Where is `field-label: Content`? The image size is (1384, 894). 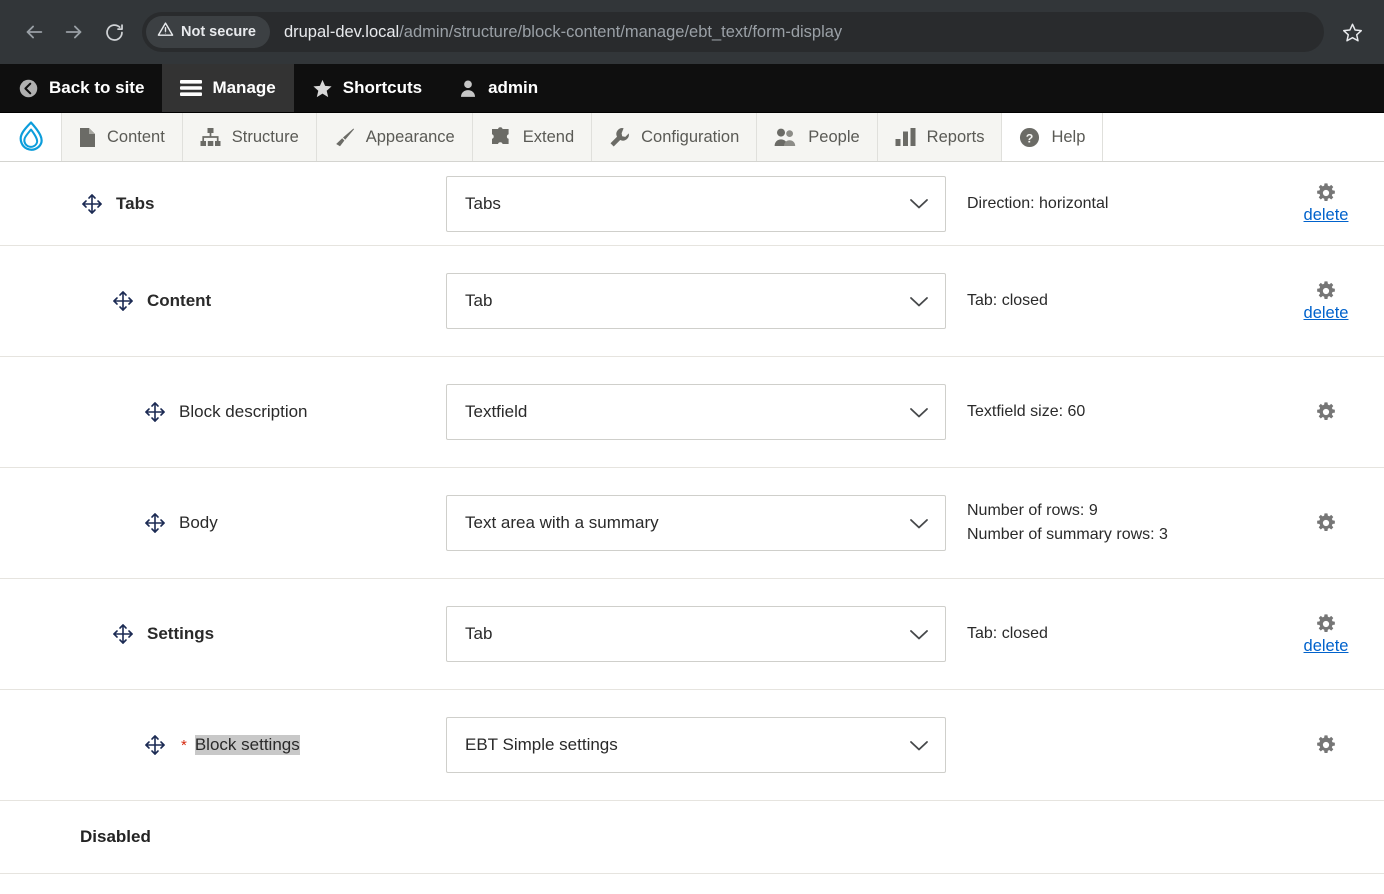
field-label: Content is located at coordinates (179, 300).